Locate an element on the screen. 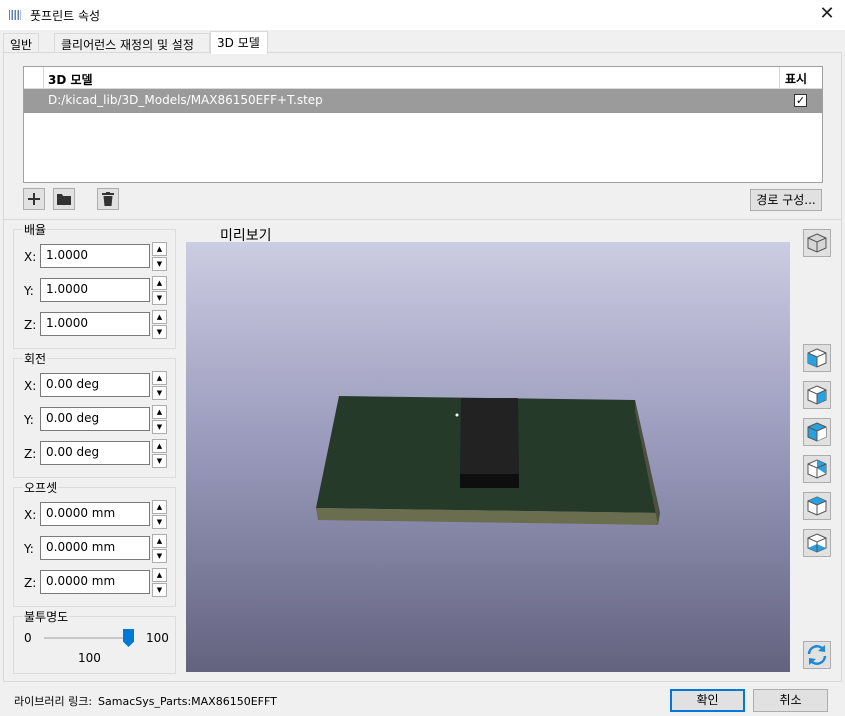 This screenshot has height=716, width=845. ok-button: 확인 is located at coordinates (707, 700).